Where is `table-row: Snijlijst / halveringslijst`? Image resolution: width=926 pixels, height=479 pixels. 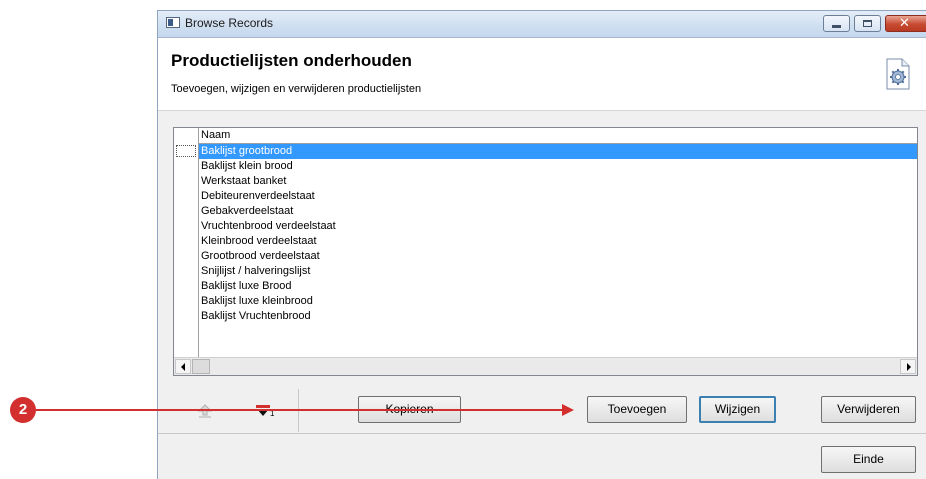 table-row: Snijlijst / halveringslijst is located at coordinates (558, 271).